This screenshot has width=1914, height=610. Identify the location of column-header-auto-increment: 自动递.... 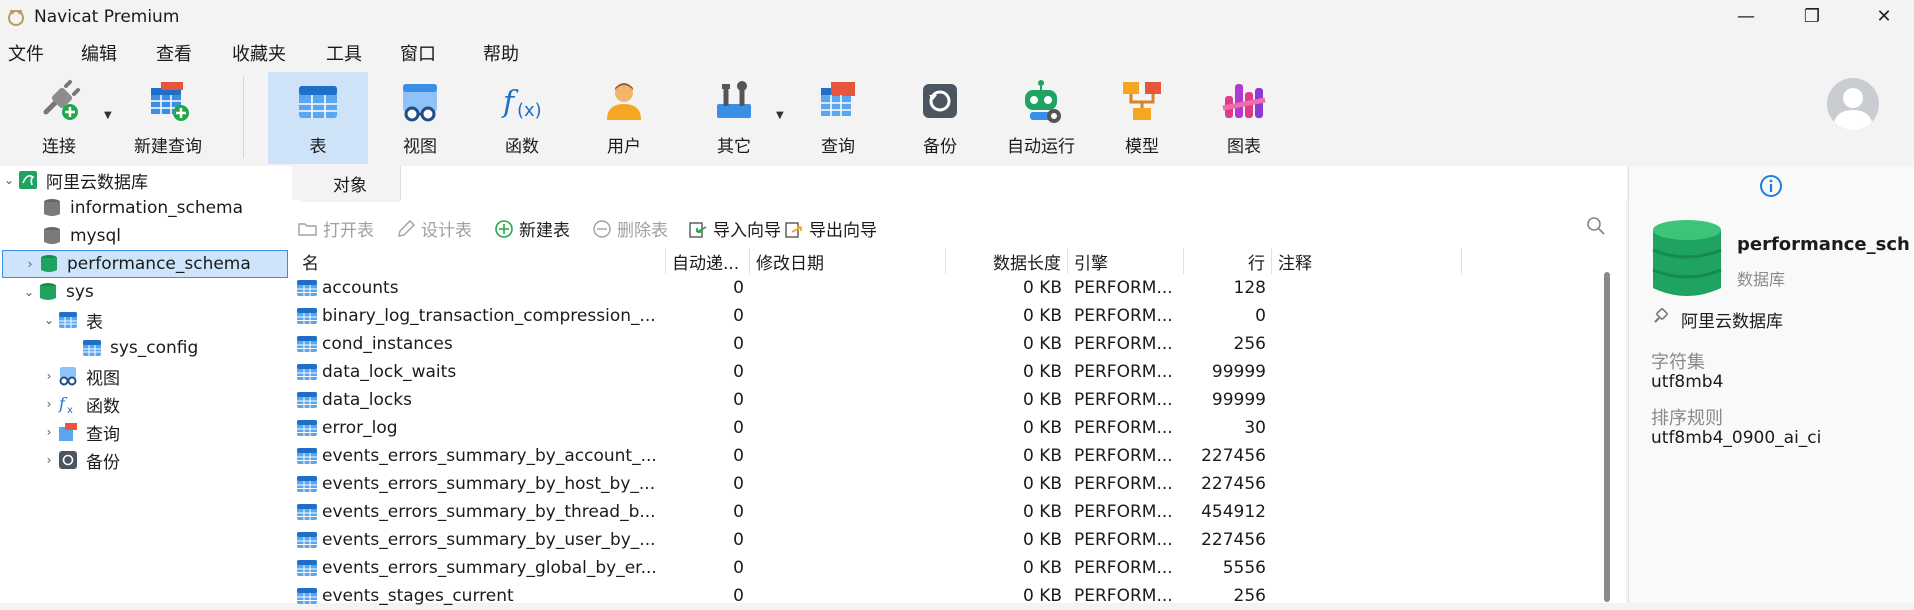
(708, 261).